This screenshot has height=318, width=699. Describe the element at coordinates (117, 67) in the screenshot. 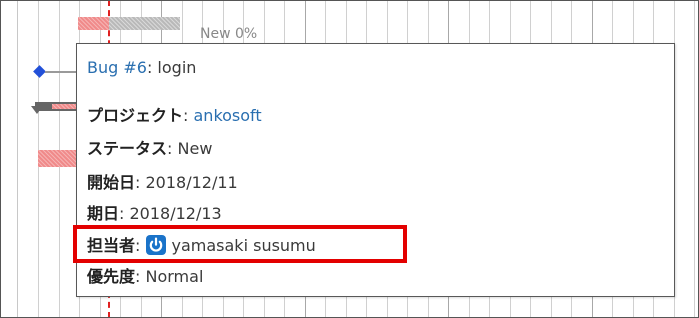

I see `issue-link: Bug #6` at that location.